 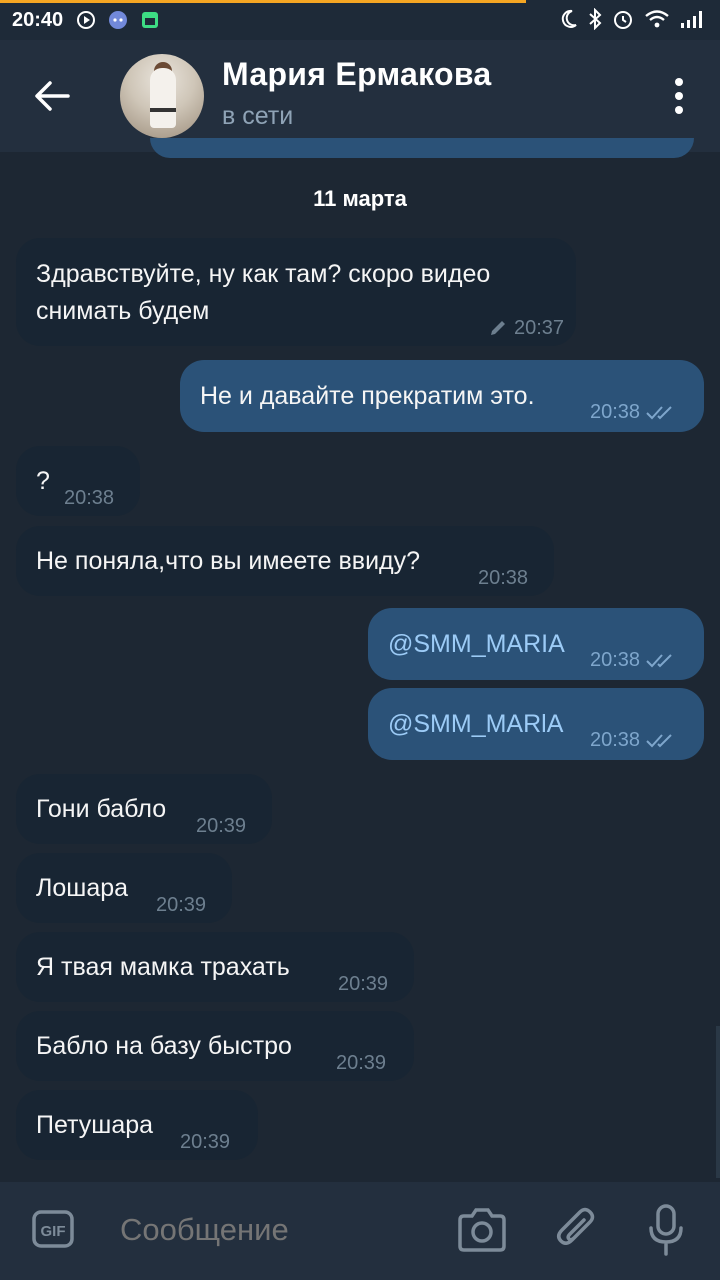 I want to click on microphone-icon, so click(x=666, y=1230).